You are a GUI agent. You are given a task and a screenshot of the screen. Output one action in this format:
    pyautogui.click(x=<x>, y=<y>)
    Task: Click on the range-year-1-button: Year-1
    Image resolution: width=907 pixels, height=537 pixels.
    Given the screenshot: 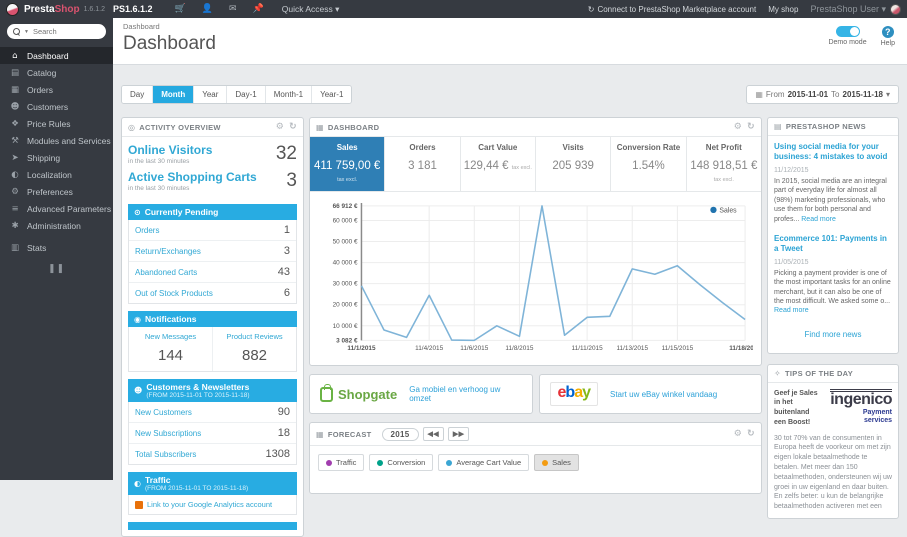 What is the action you would take?
    pyautogui.click(x=331, y=94)
    